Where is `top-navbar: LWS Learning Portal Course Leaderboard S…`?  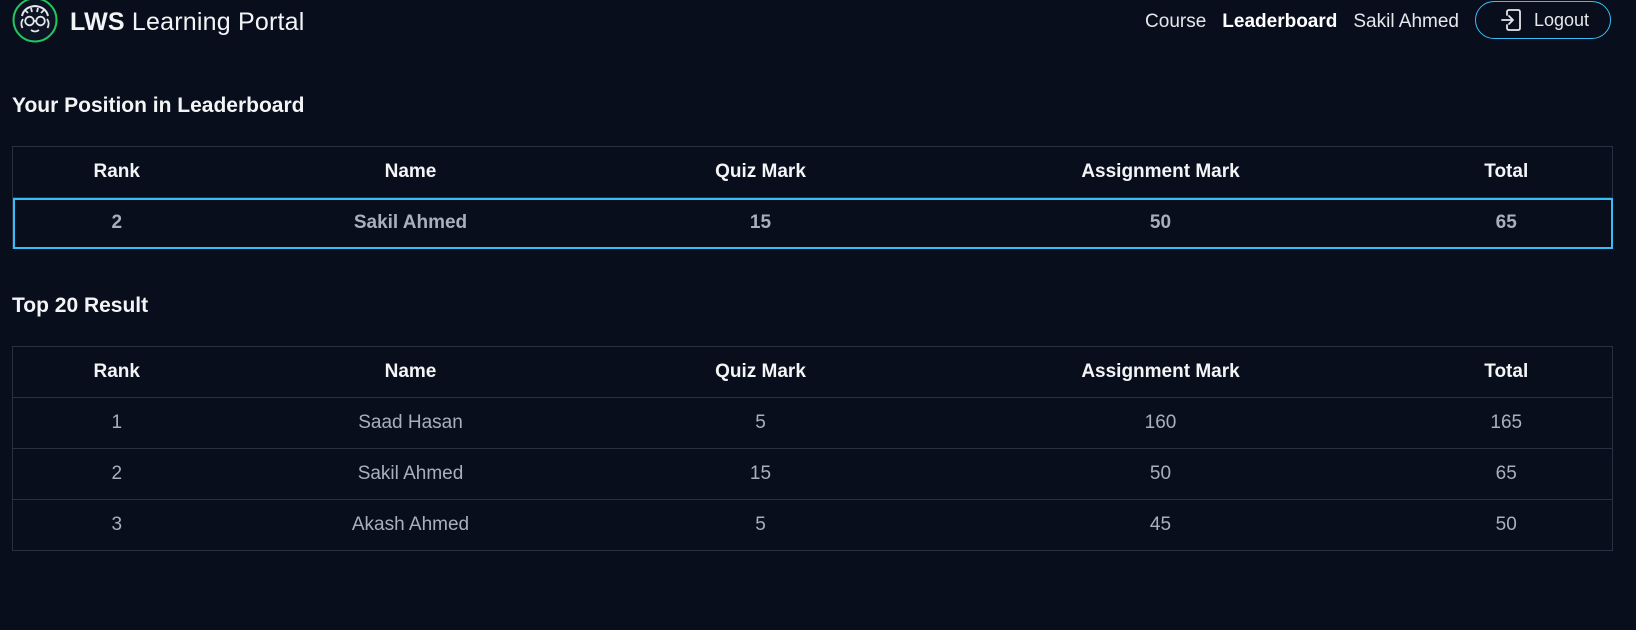 top-navbar: LWS Learning Portal Course Leaderboard S… is located at coordinates (818, 22).